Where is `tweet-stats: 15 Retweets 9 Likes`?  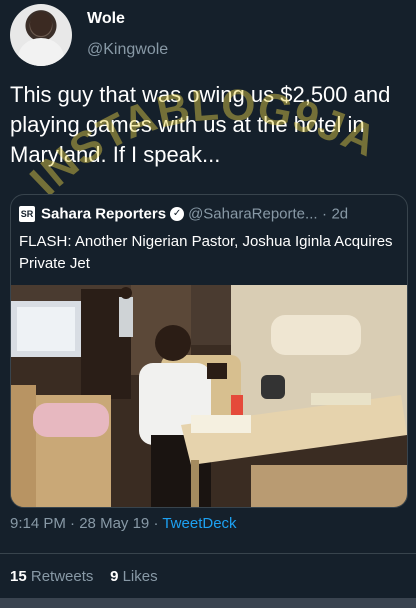
tweet-stats: 15 Retweets 9 Likes is located at coordinates (84, 576).